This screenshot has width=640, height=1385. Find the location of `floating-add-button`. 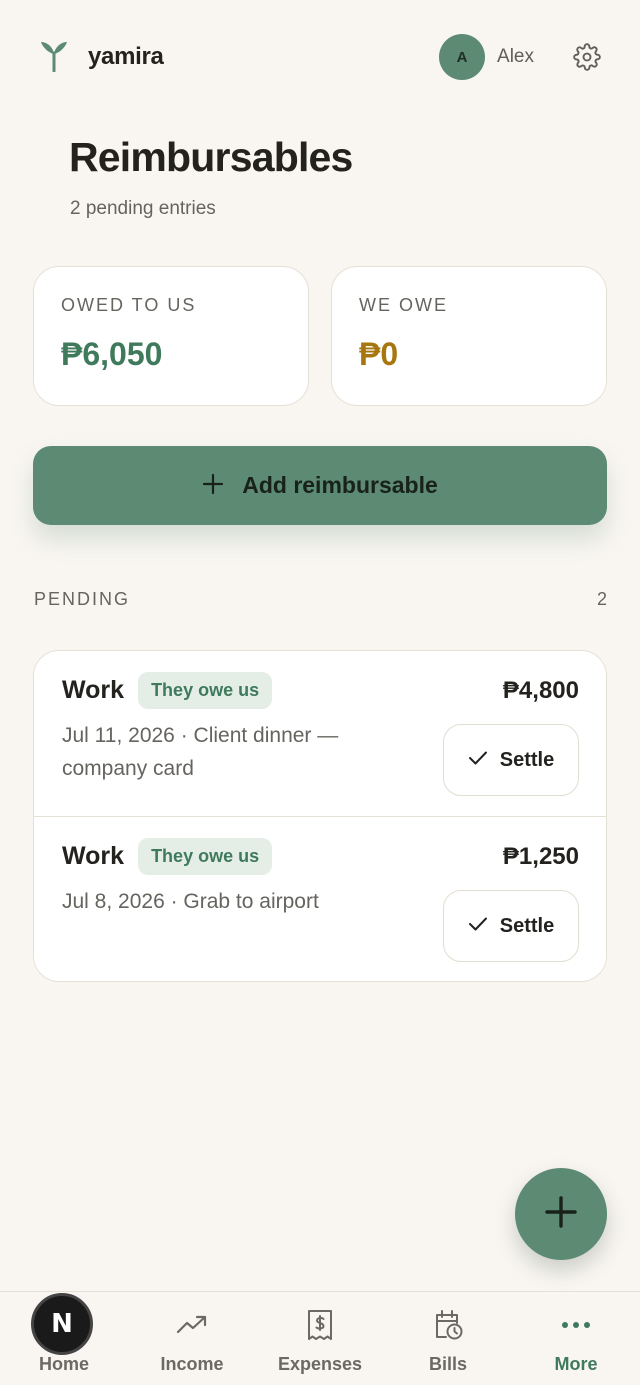

floating-add-button is located at coordinates (561, 1214).